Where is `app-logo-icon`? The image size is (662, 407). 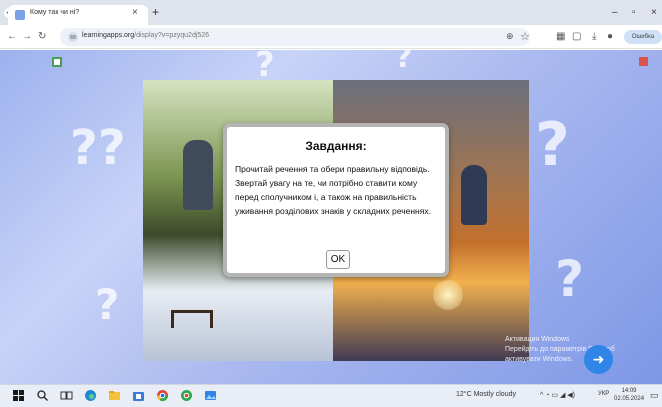 app-logo-icon is located at coordinates (57, 62).